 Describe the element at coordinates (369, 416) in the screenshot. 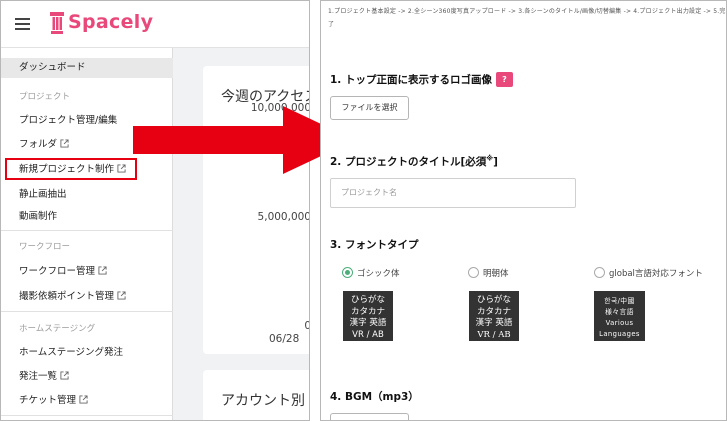

I see `bgm-file-button: ファイルを選択` at that location.